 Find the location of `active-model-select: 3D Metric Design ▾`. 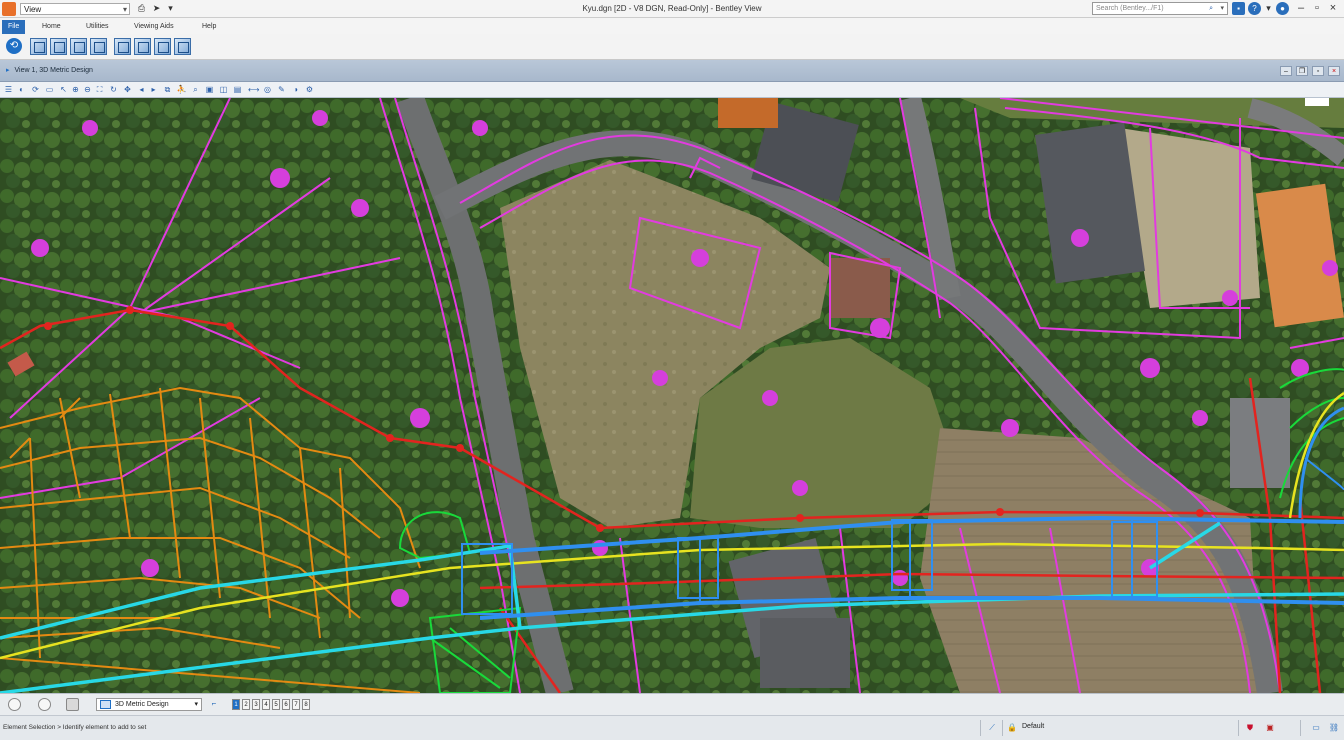

active-model-select: 3D Metric Design ▾ is located at coordinates (149, 704).